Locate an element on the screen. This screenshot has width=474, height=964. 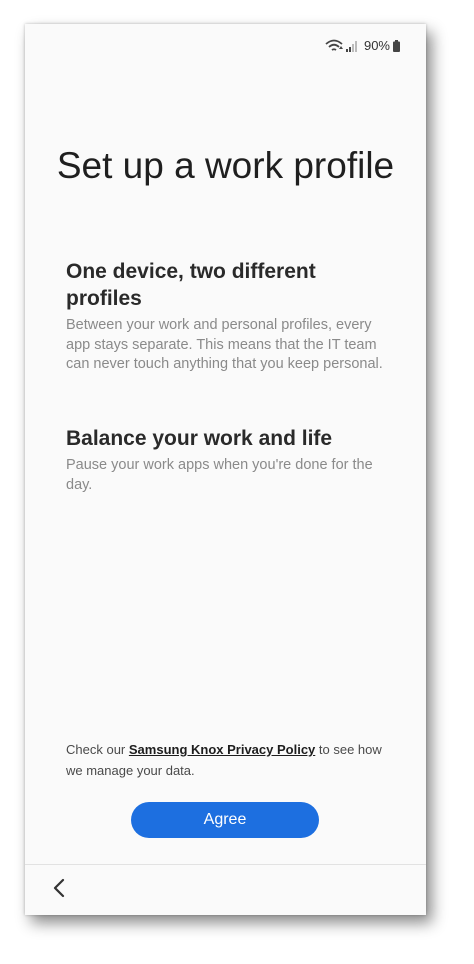
battery-icon is located at coordinates (396, 45).